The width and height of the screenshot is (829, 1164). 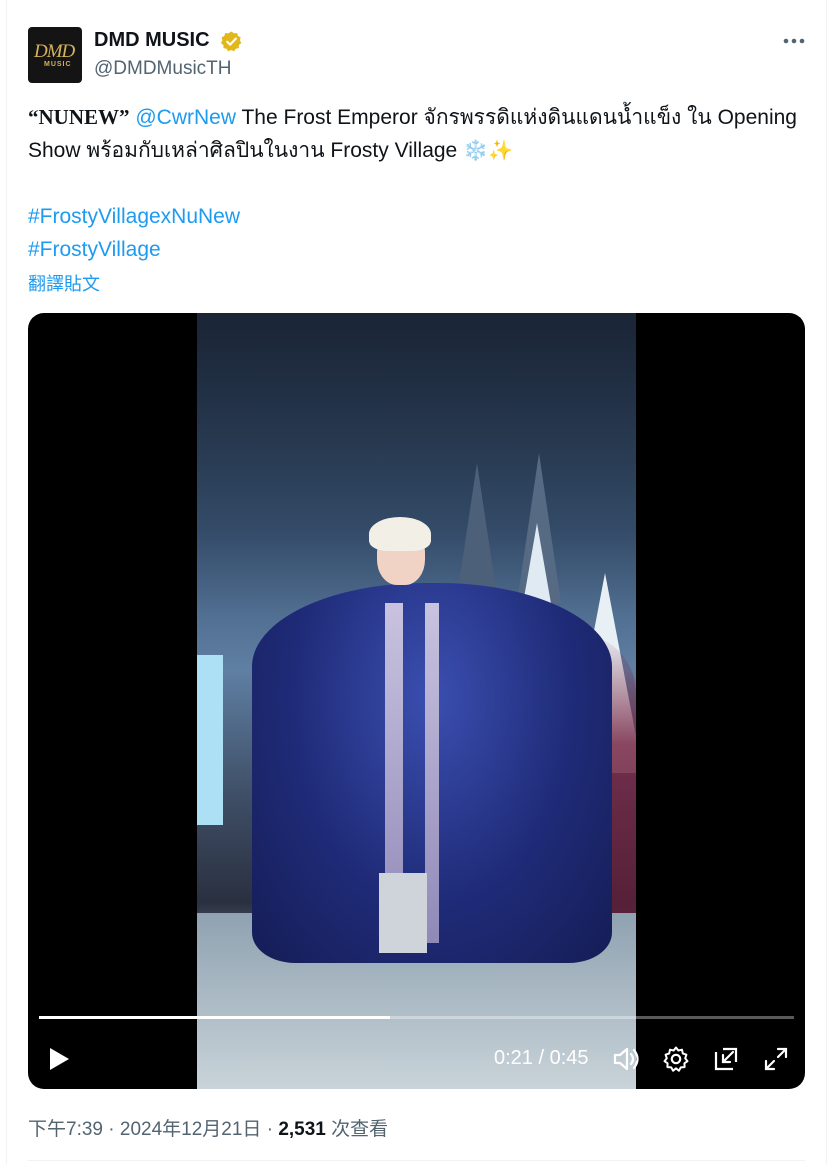 I want to click on gear-icon, so click(x=676, y=1059).